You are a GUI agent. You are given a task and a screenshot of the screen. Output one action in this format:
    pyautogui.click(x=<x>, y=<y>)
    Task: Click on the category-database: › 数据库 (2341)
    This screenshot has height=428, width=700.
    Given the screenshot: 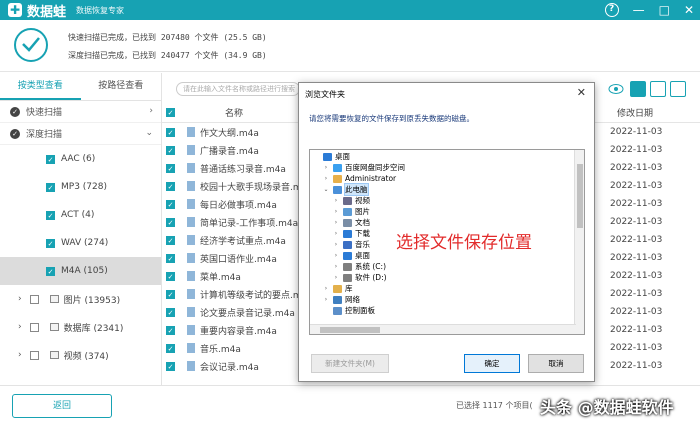 What is the action you would take?
    pyautogui.click(x=80, y=327)
    